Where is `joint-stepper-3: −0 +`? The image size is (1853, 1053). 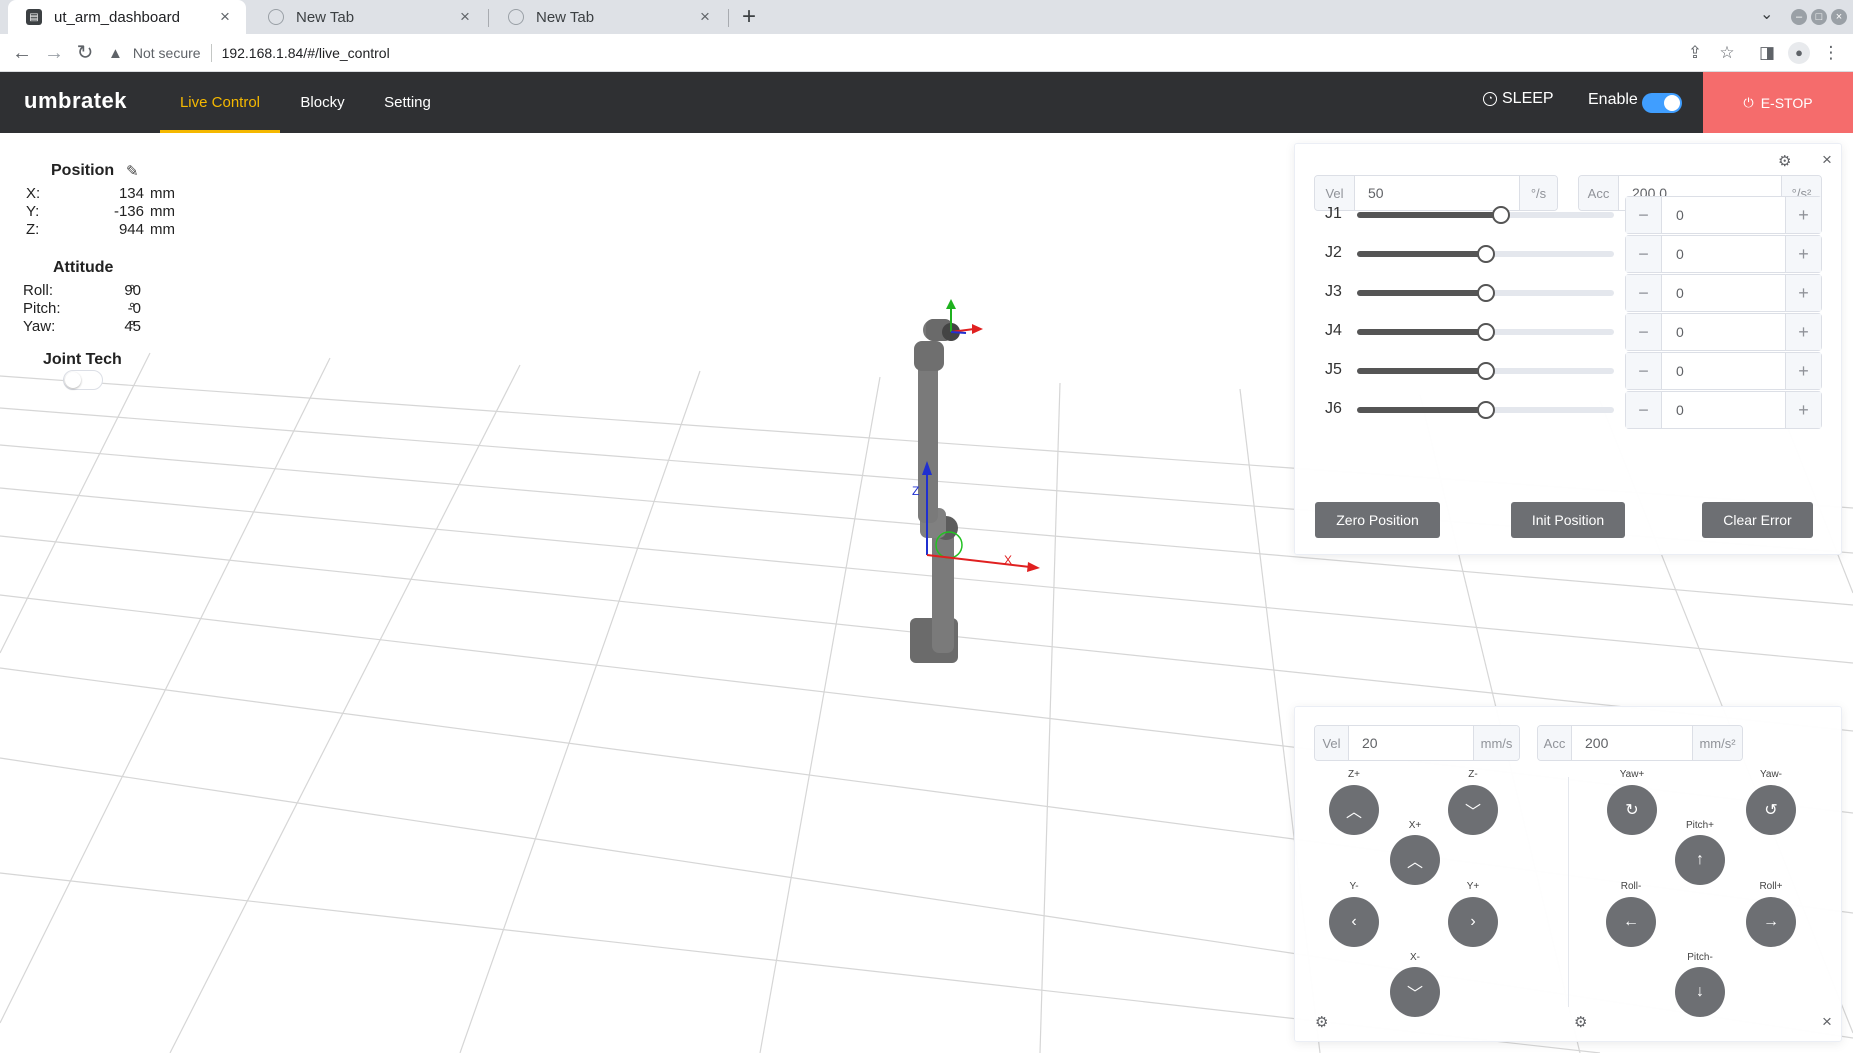
joint-stepper-3: −0 + is located at coordinates (1723, 293).